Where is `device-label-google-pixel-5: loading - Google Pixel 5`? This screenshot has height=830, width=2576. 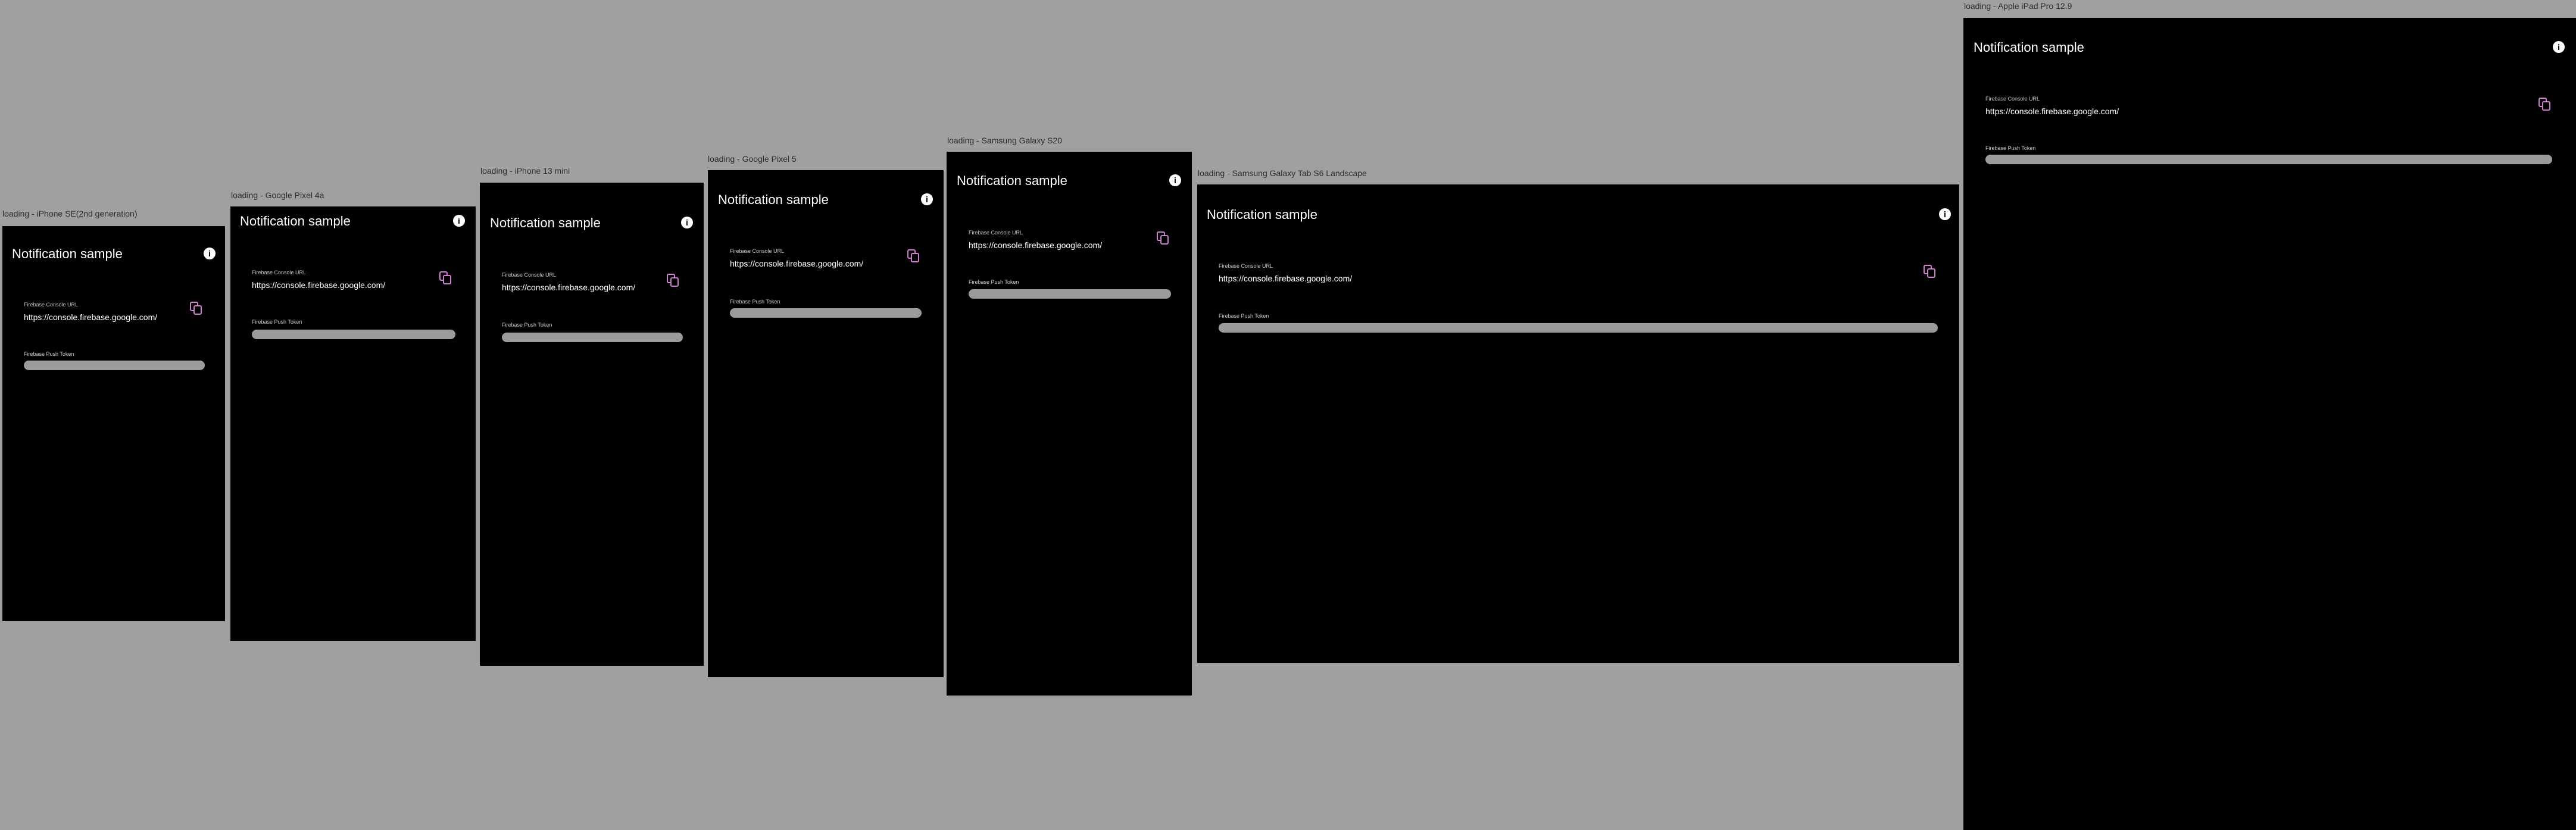 device-label-google-pixel-5: loading - Google Pixel 5 is located at coordinates (752, 159).